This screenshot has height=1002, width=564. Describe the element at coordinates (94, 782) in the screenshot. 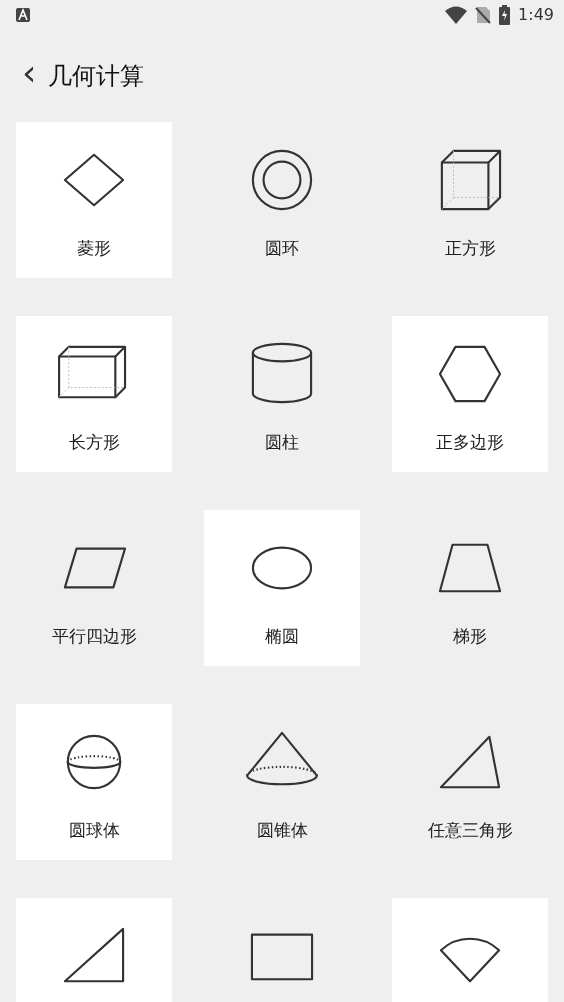

I see `shape-tile: 圆球体` at that location.